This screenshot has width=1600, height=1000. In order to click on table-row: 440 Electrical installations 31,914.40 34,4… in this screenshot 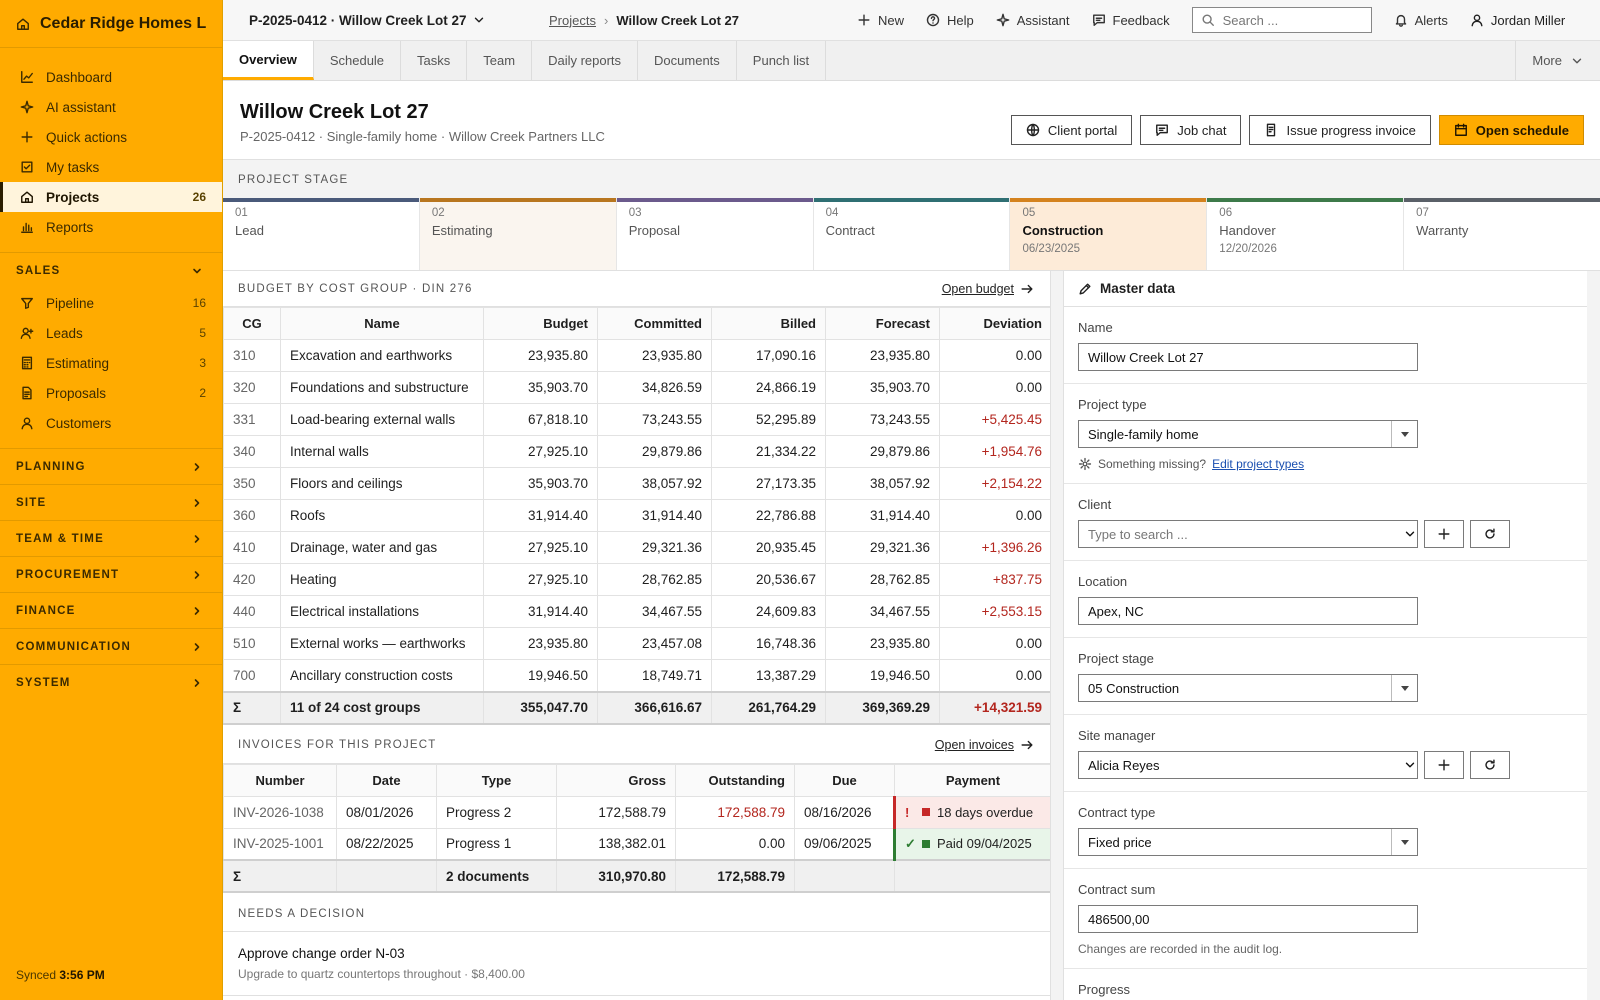, I will do `click(636, 611)`.